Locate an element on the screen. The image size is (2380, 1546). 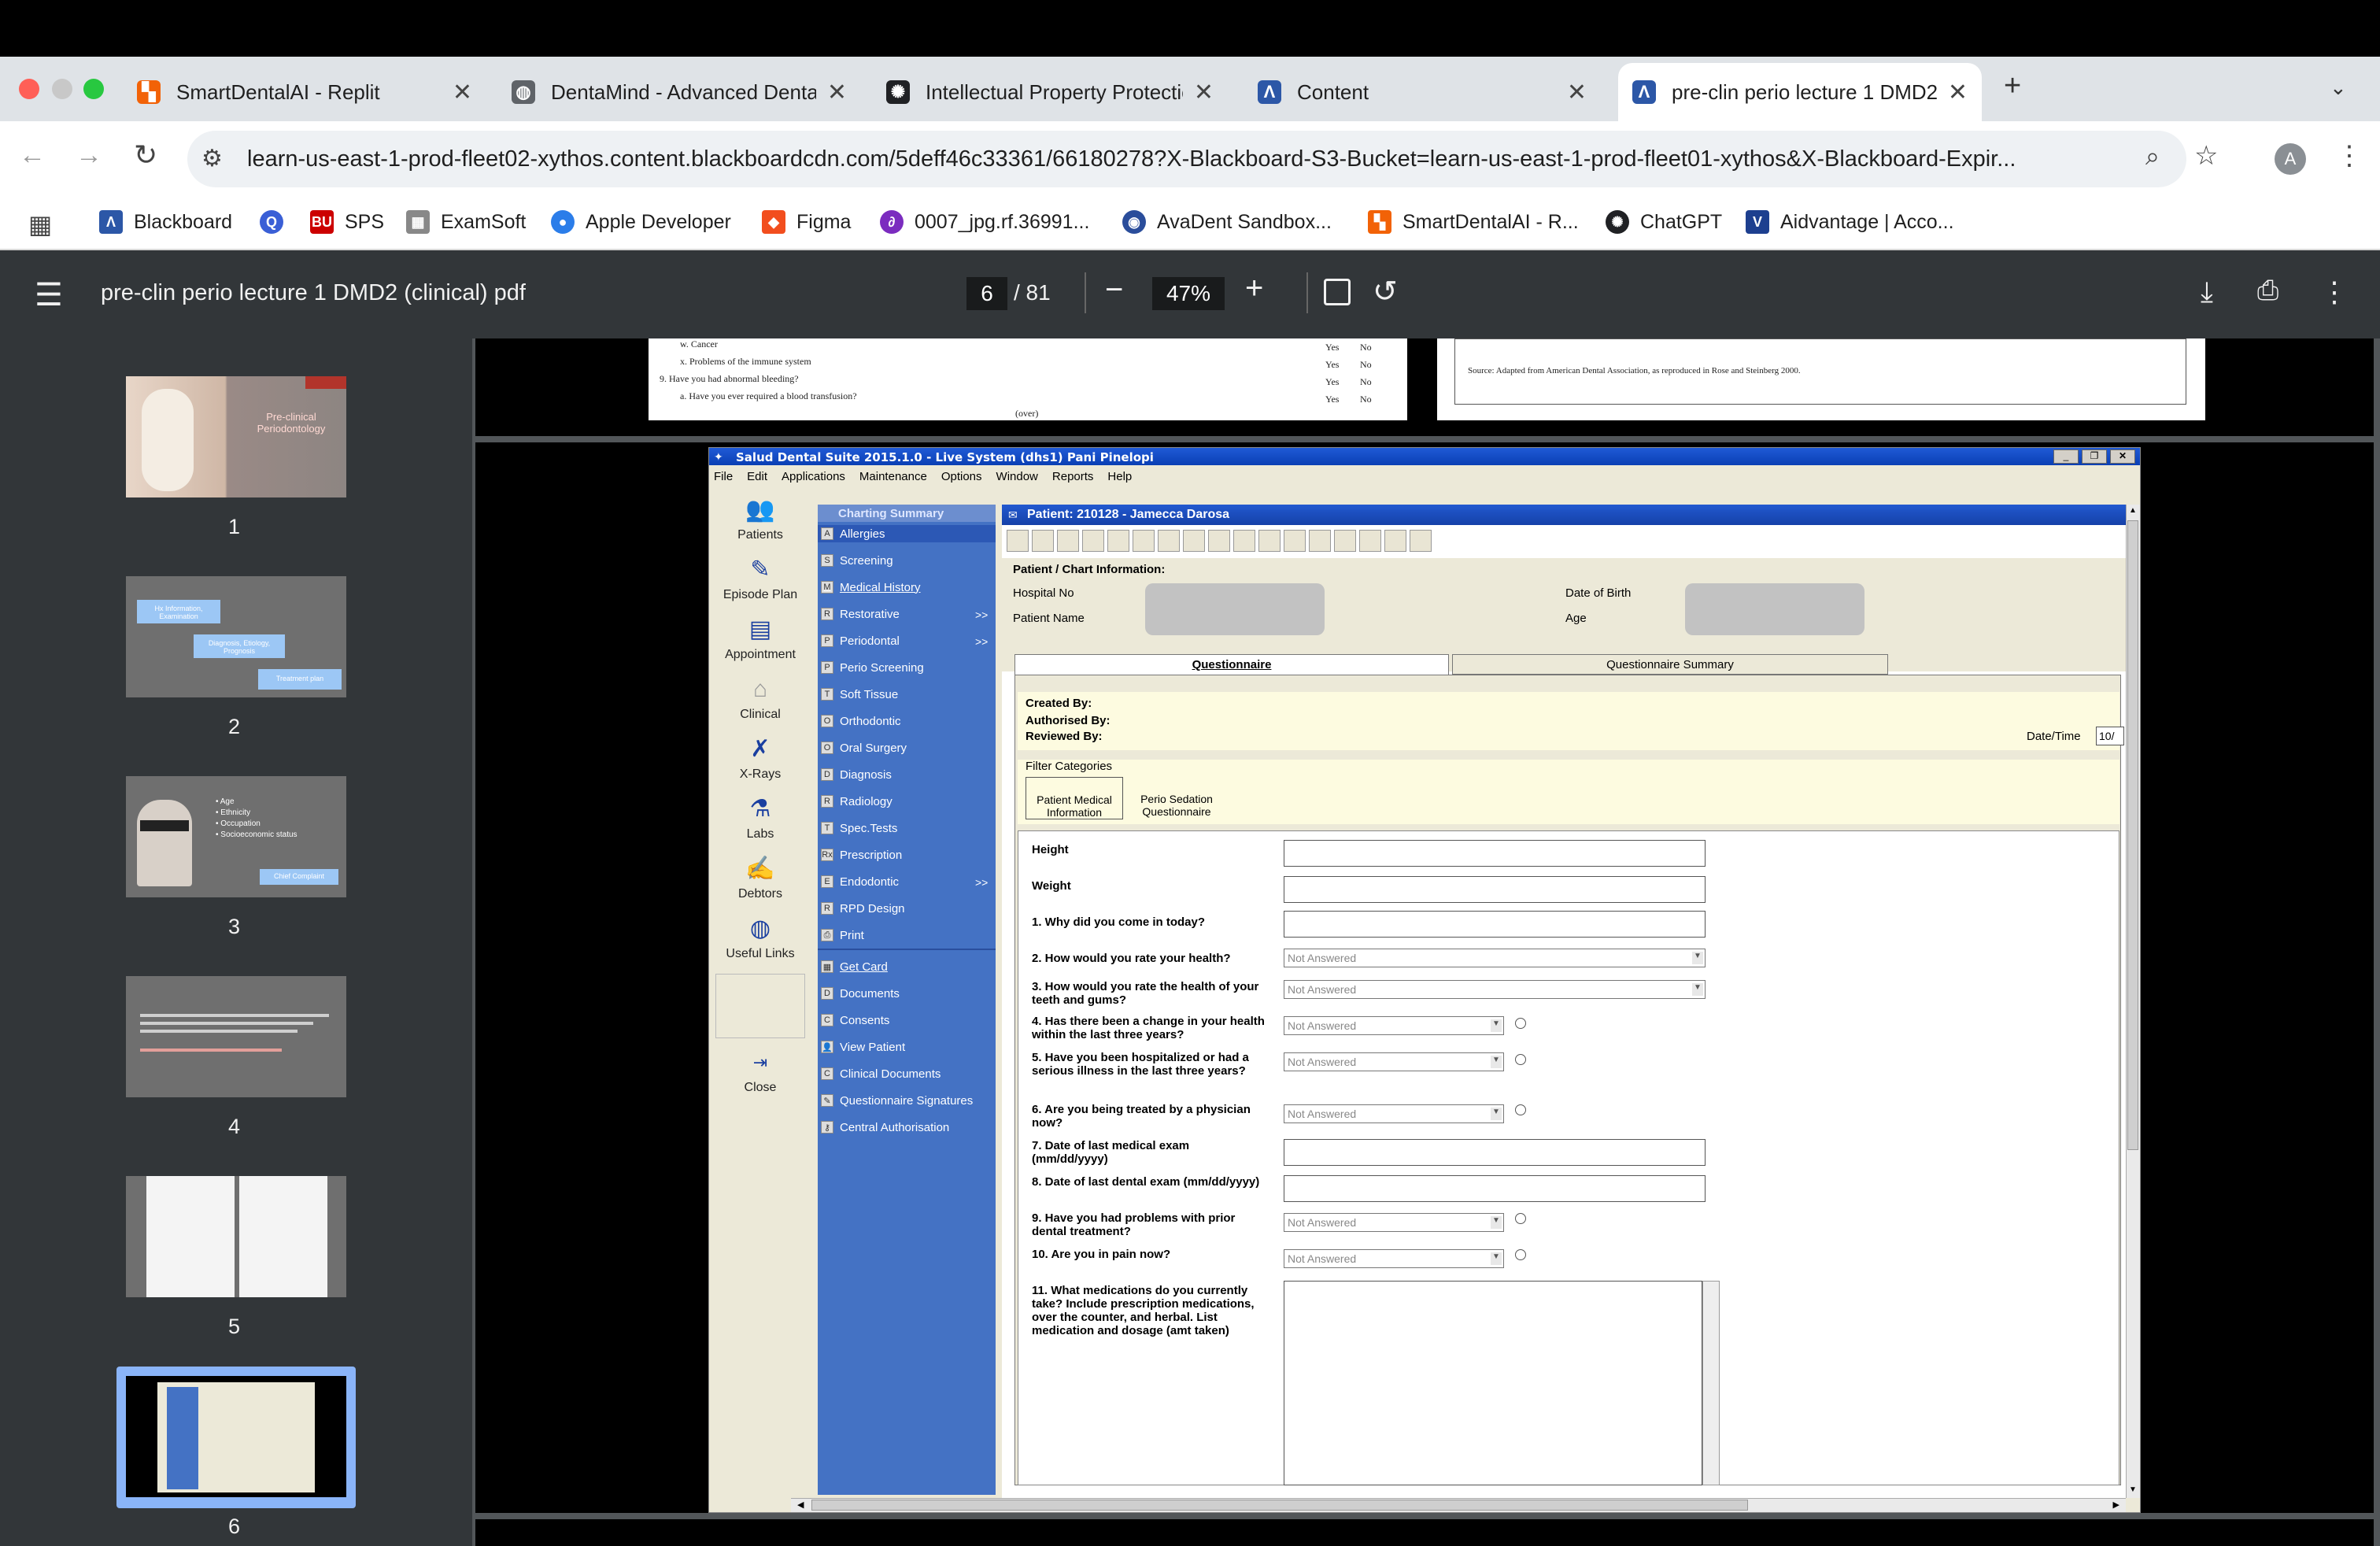
vertical-scrollbar: ▲ ▼ is located at coordinates (2133, 1002).